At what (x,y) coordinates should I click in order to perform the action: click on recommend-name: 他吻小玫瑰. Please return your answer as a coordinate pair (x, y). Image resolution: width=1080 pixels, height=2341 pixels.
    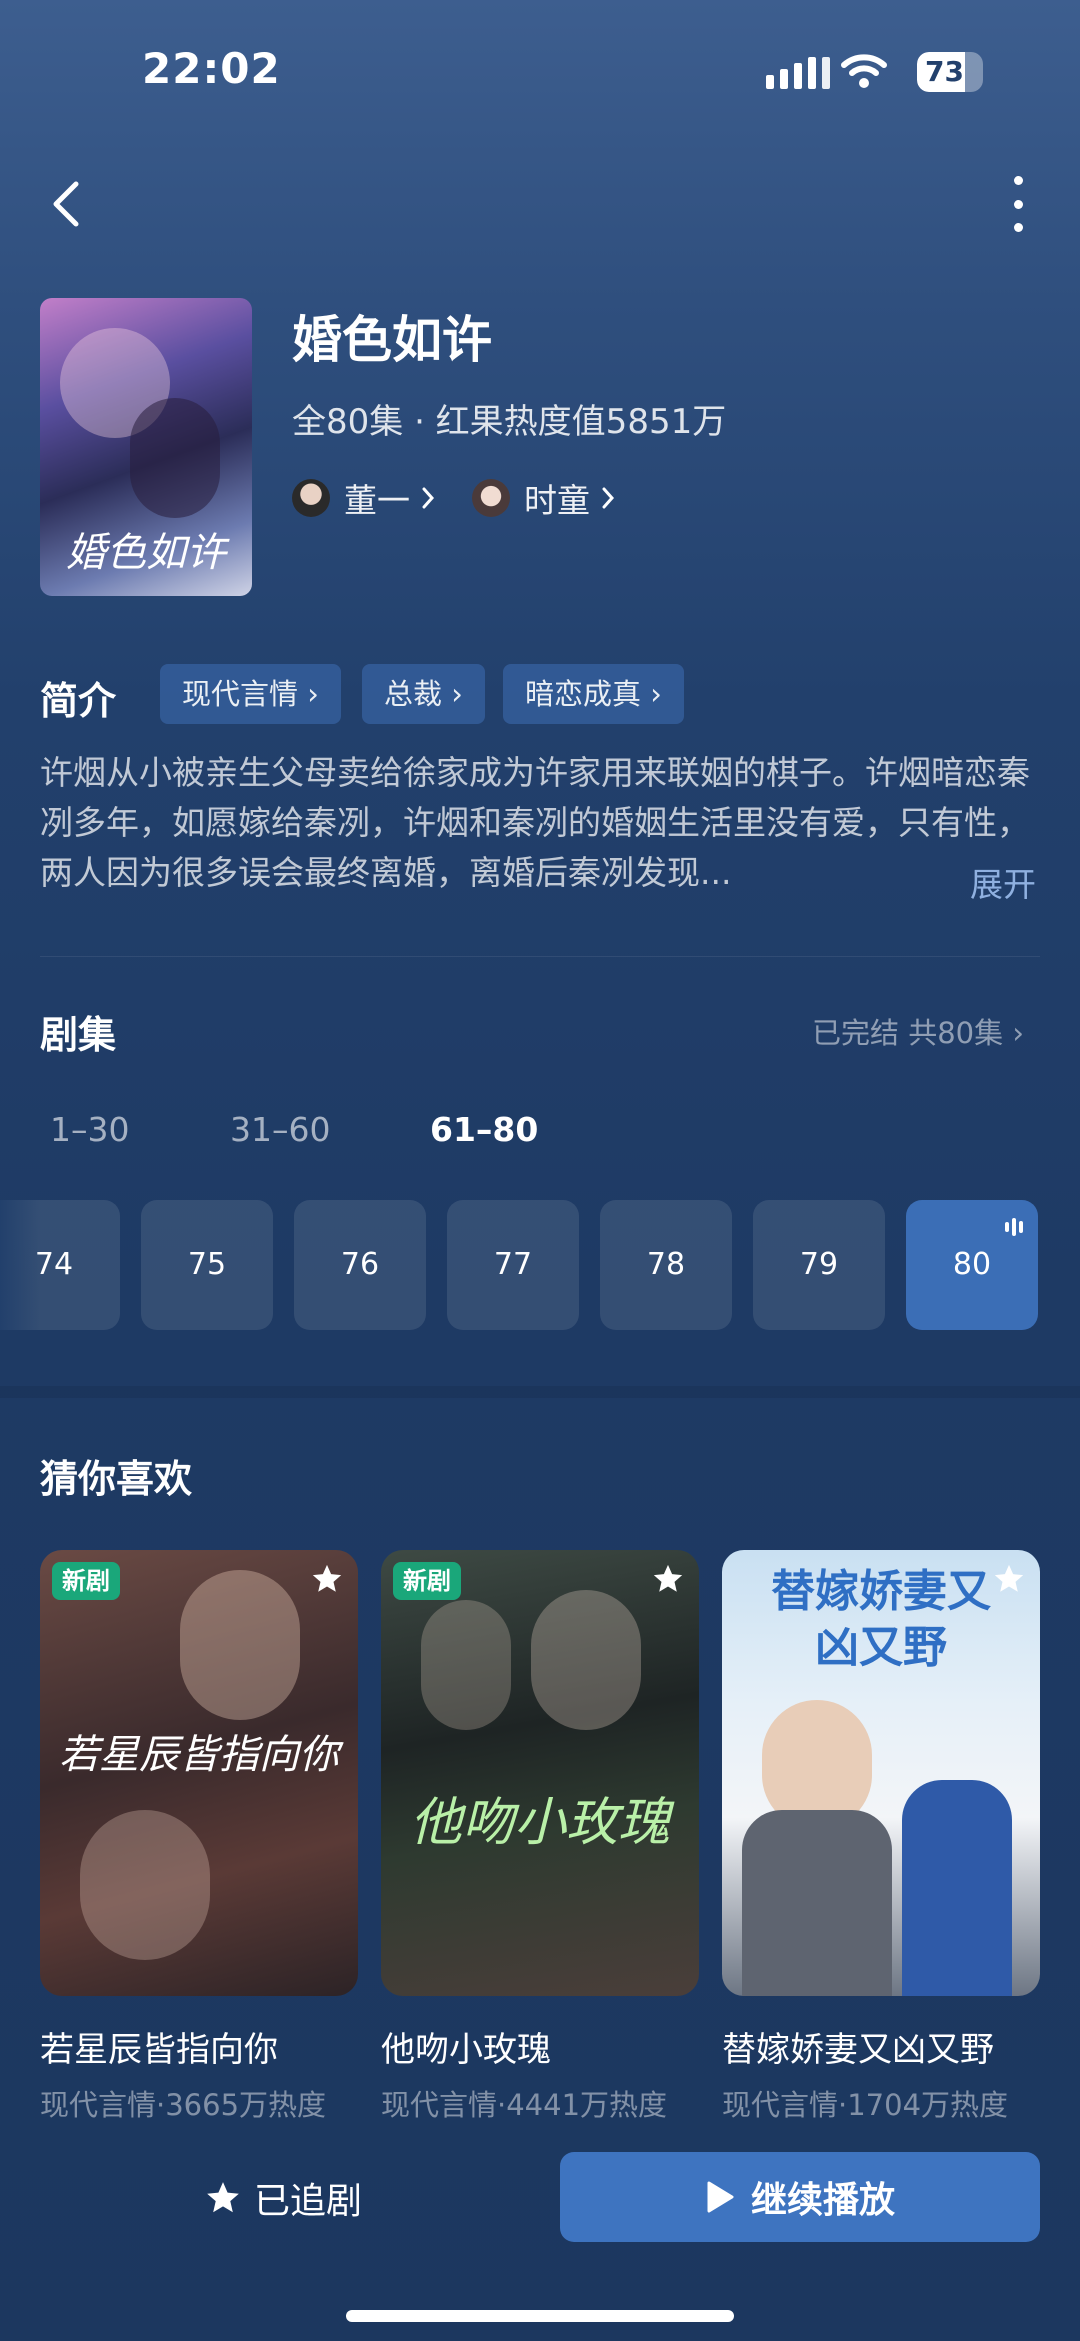
    Looking at the image, I should click on (466, 2046).